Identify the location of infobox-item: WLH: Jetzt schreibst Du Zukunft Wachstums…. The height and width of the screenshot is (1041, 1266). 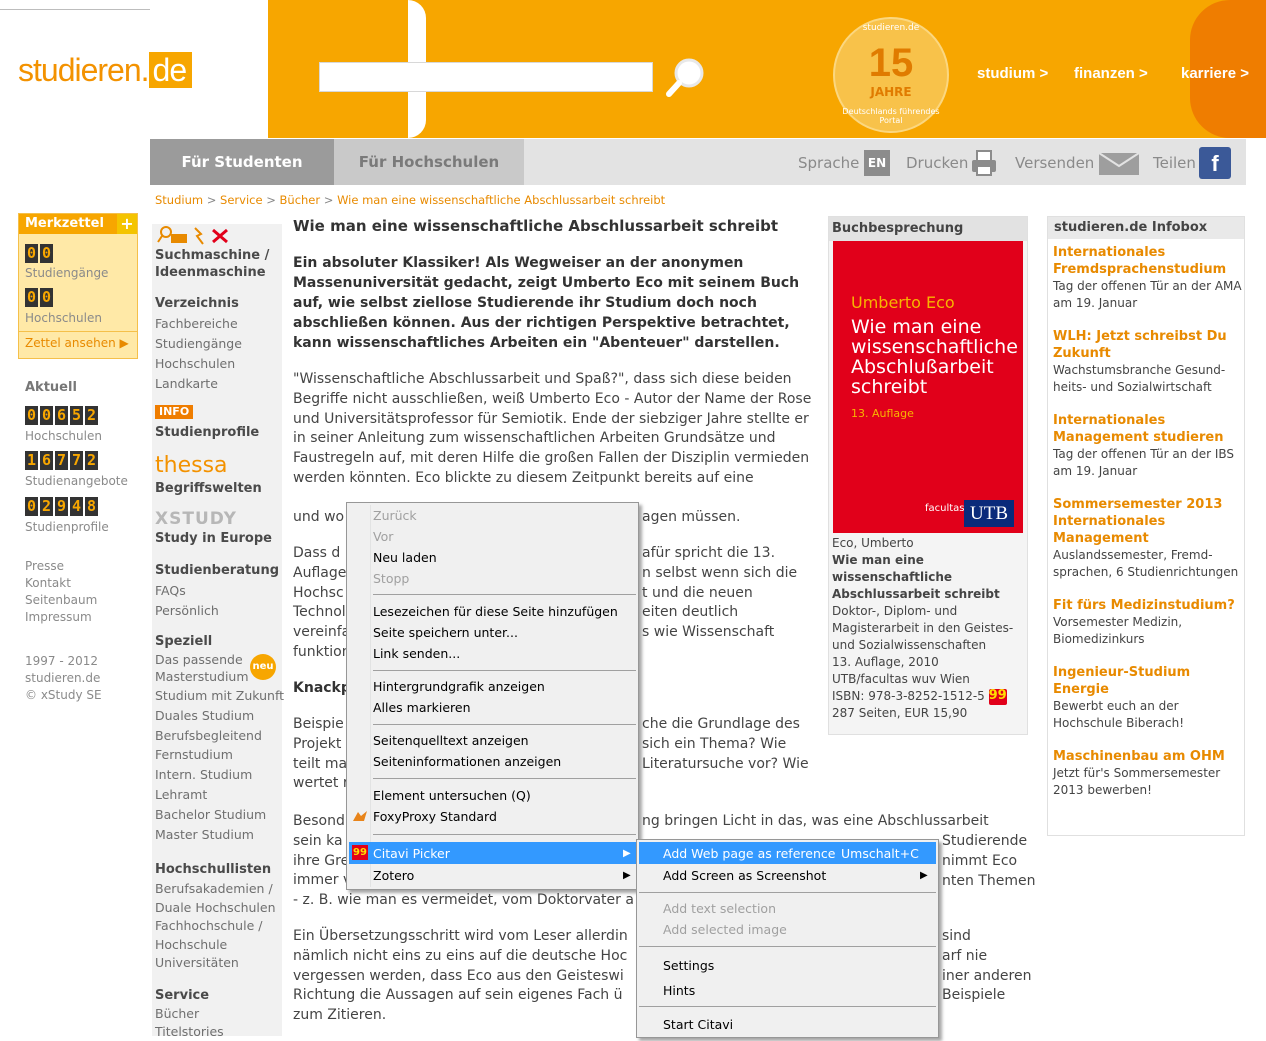
(1148, 362).